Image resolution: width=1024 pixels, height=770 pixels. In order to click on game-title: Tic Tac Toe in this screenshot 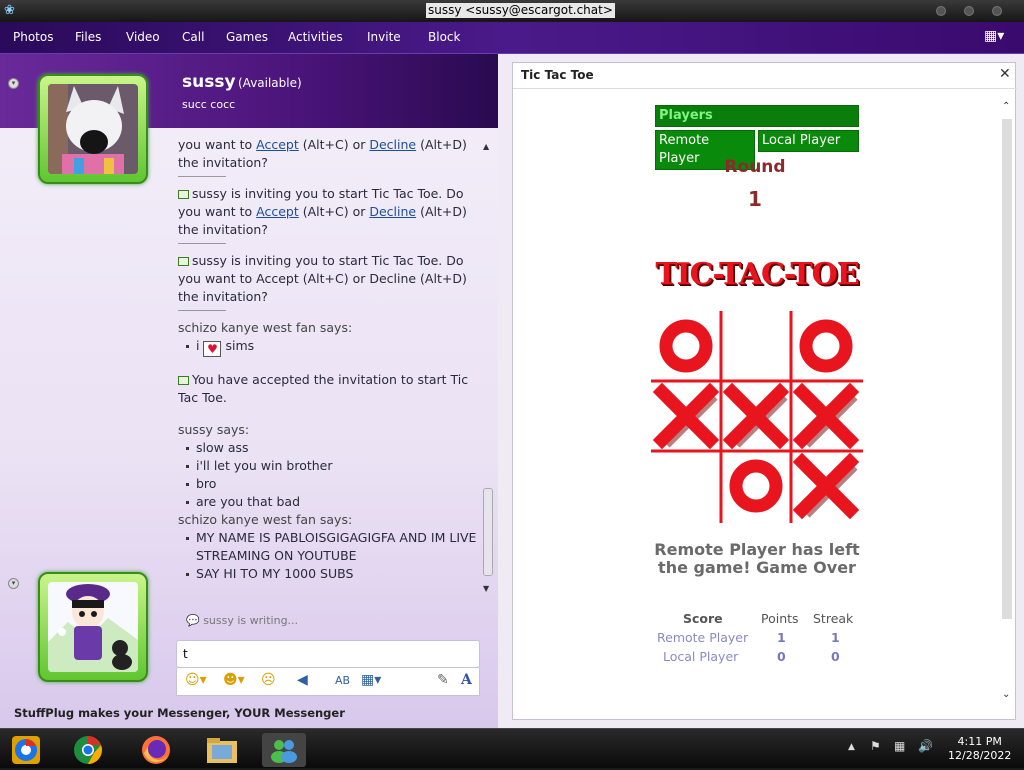, I will do `click(557, 75)`.